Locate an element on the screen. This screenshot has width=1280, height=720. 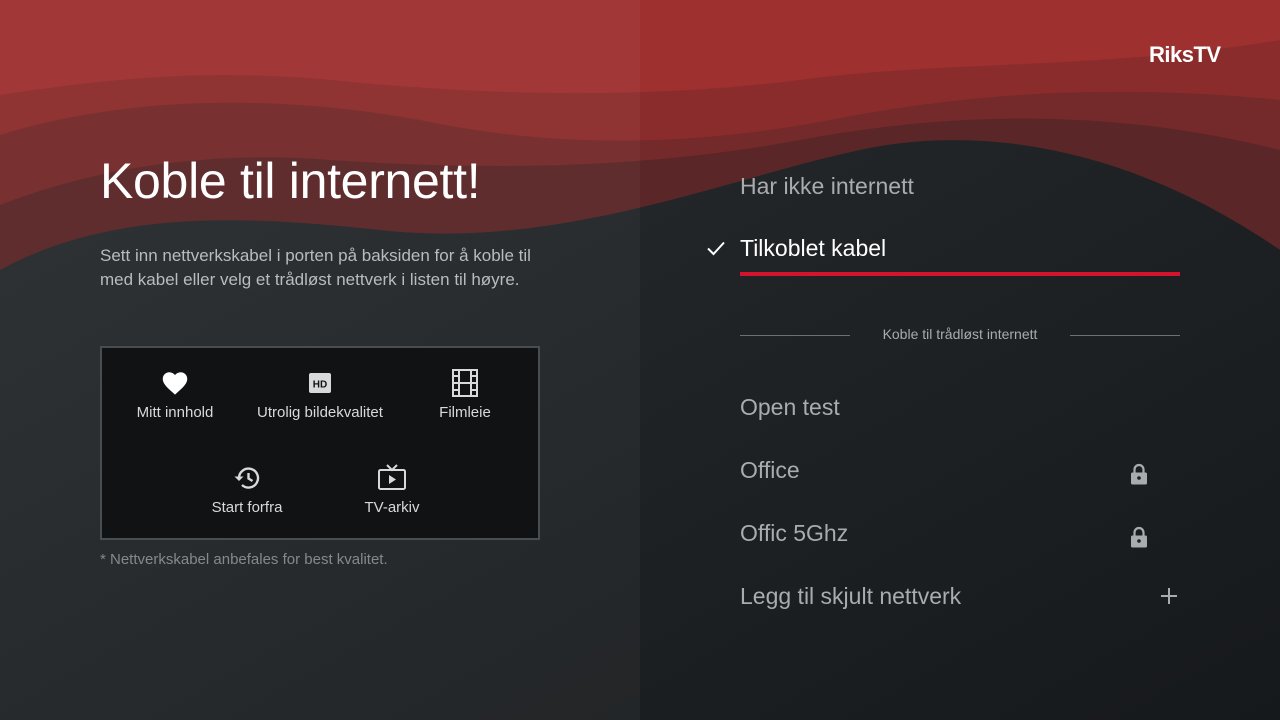
hd-icon: HD is located at coordinates (320, 383).